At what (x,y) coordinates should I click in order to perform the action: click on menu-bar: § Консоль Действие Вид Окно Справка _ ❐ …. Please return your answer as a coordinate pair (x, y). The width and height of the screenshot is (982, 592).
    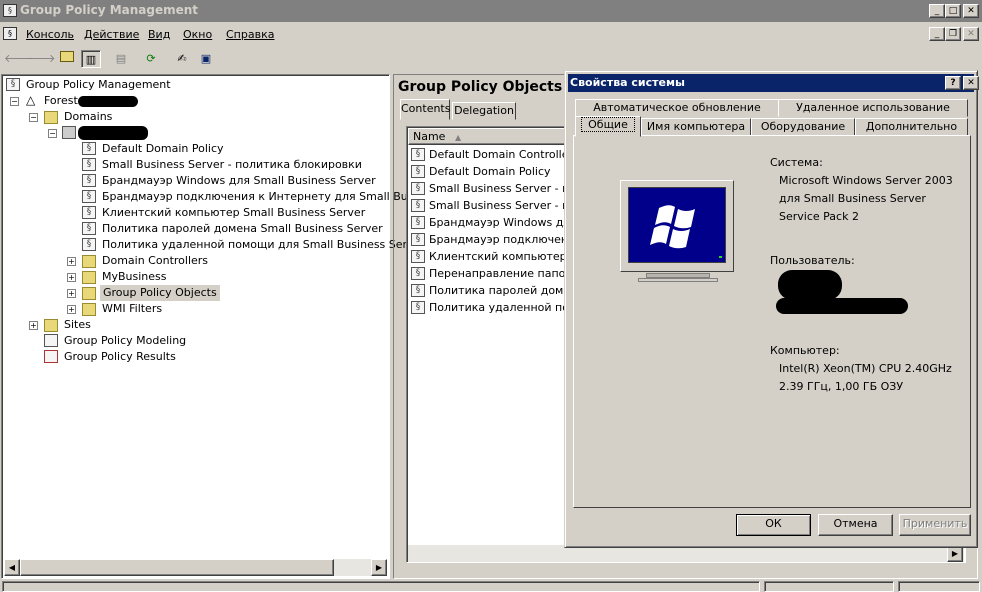
    Looking at the image, I should click on (491, 35).